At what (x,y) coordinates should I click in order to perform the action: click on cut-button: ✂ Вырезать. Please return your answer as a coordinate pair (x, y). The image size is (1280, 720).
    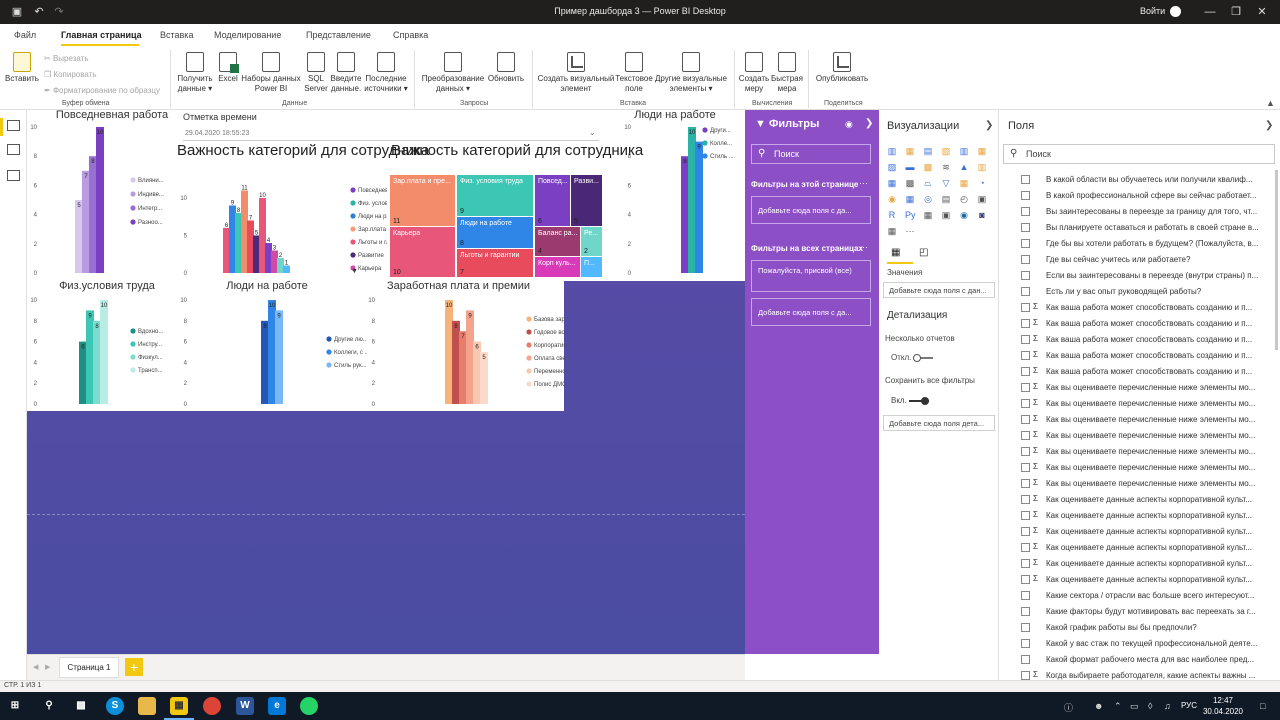
    Looking at the image, I should click on (66, 58).